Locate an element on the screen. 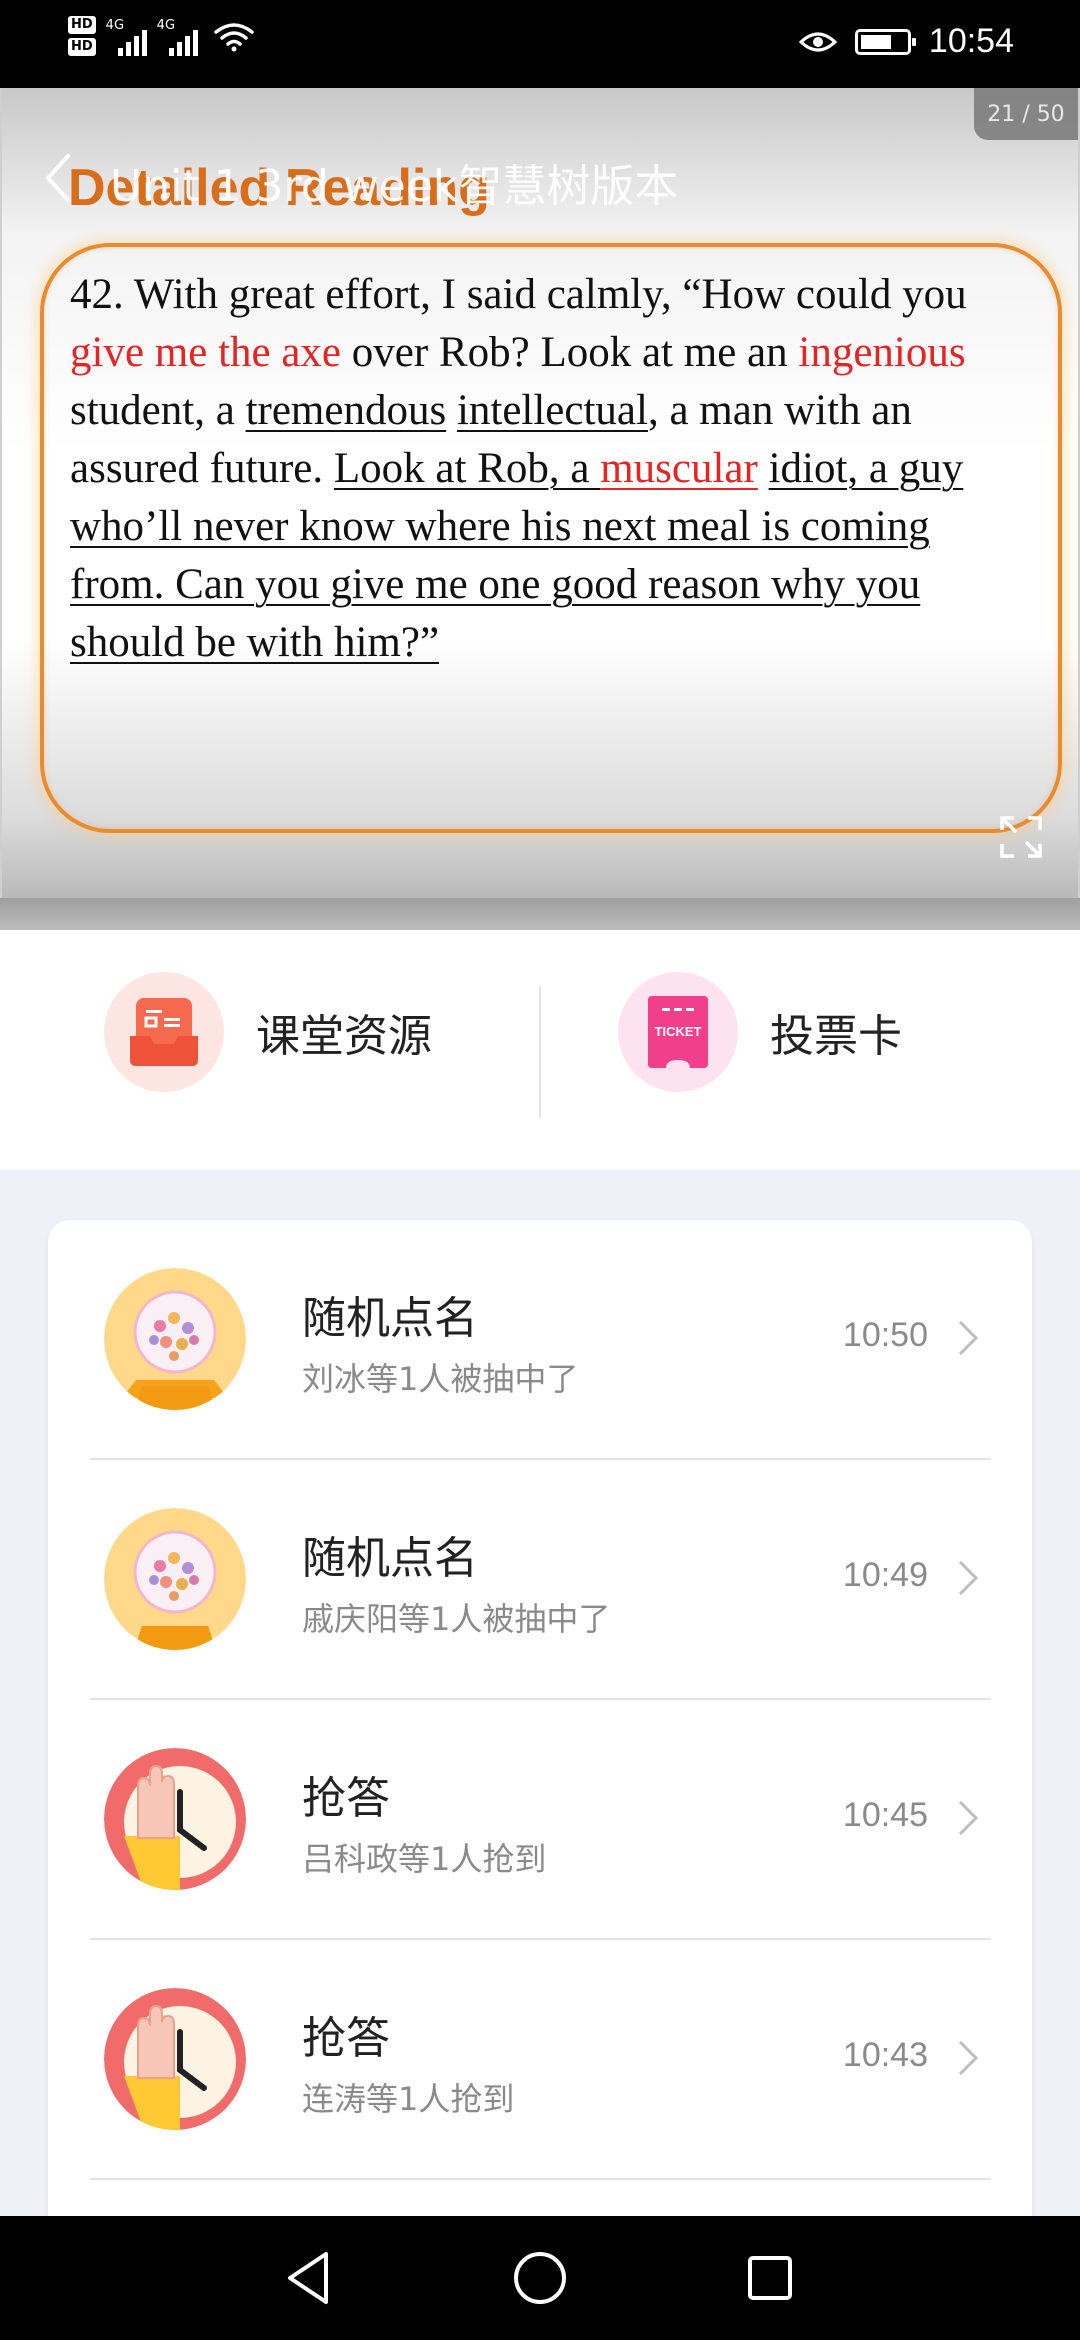  activity-row: 抢答 连涛等1人抢到 10:43 is located at coordinates (540, 2060).